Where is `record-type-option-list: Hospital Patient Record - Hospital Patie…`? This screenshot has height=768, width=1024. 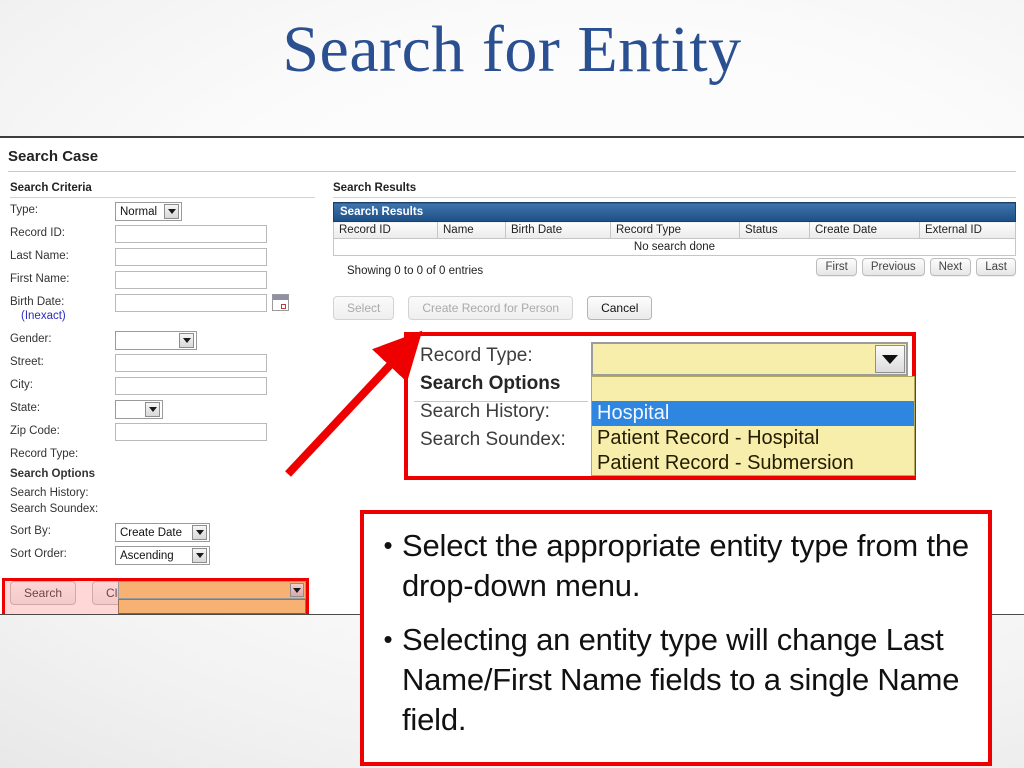 record-type-option-list: Hospital Patient Record - Hospital Patie… is located at coordinates (212, 606).